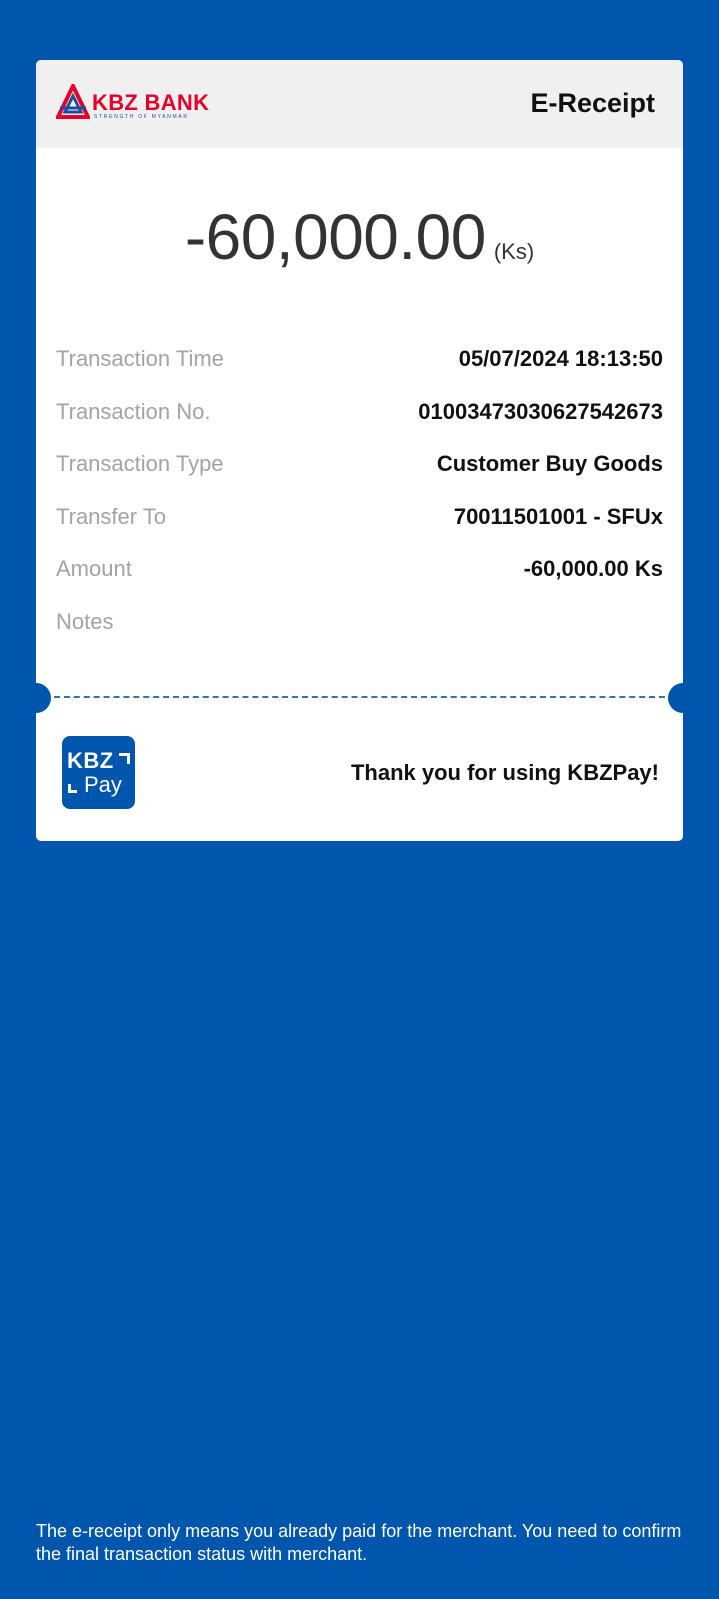 This screenshot has width=719, height=1599. I want to click on dashed-divider, so click(359, 697).